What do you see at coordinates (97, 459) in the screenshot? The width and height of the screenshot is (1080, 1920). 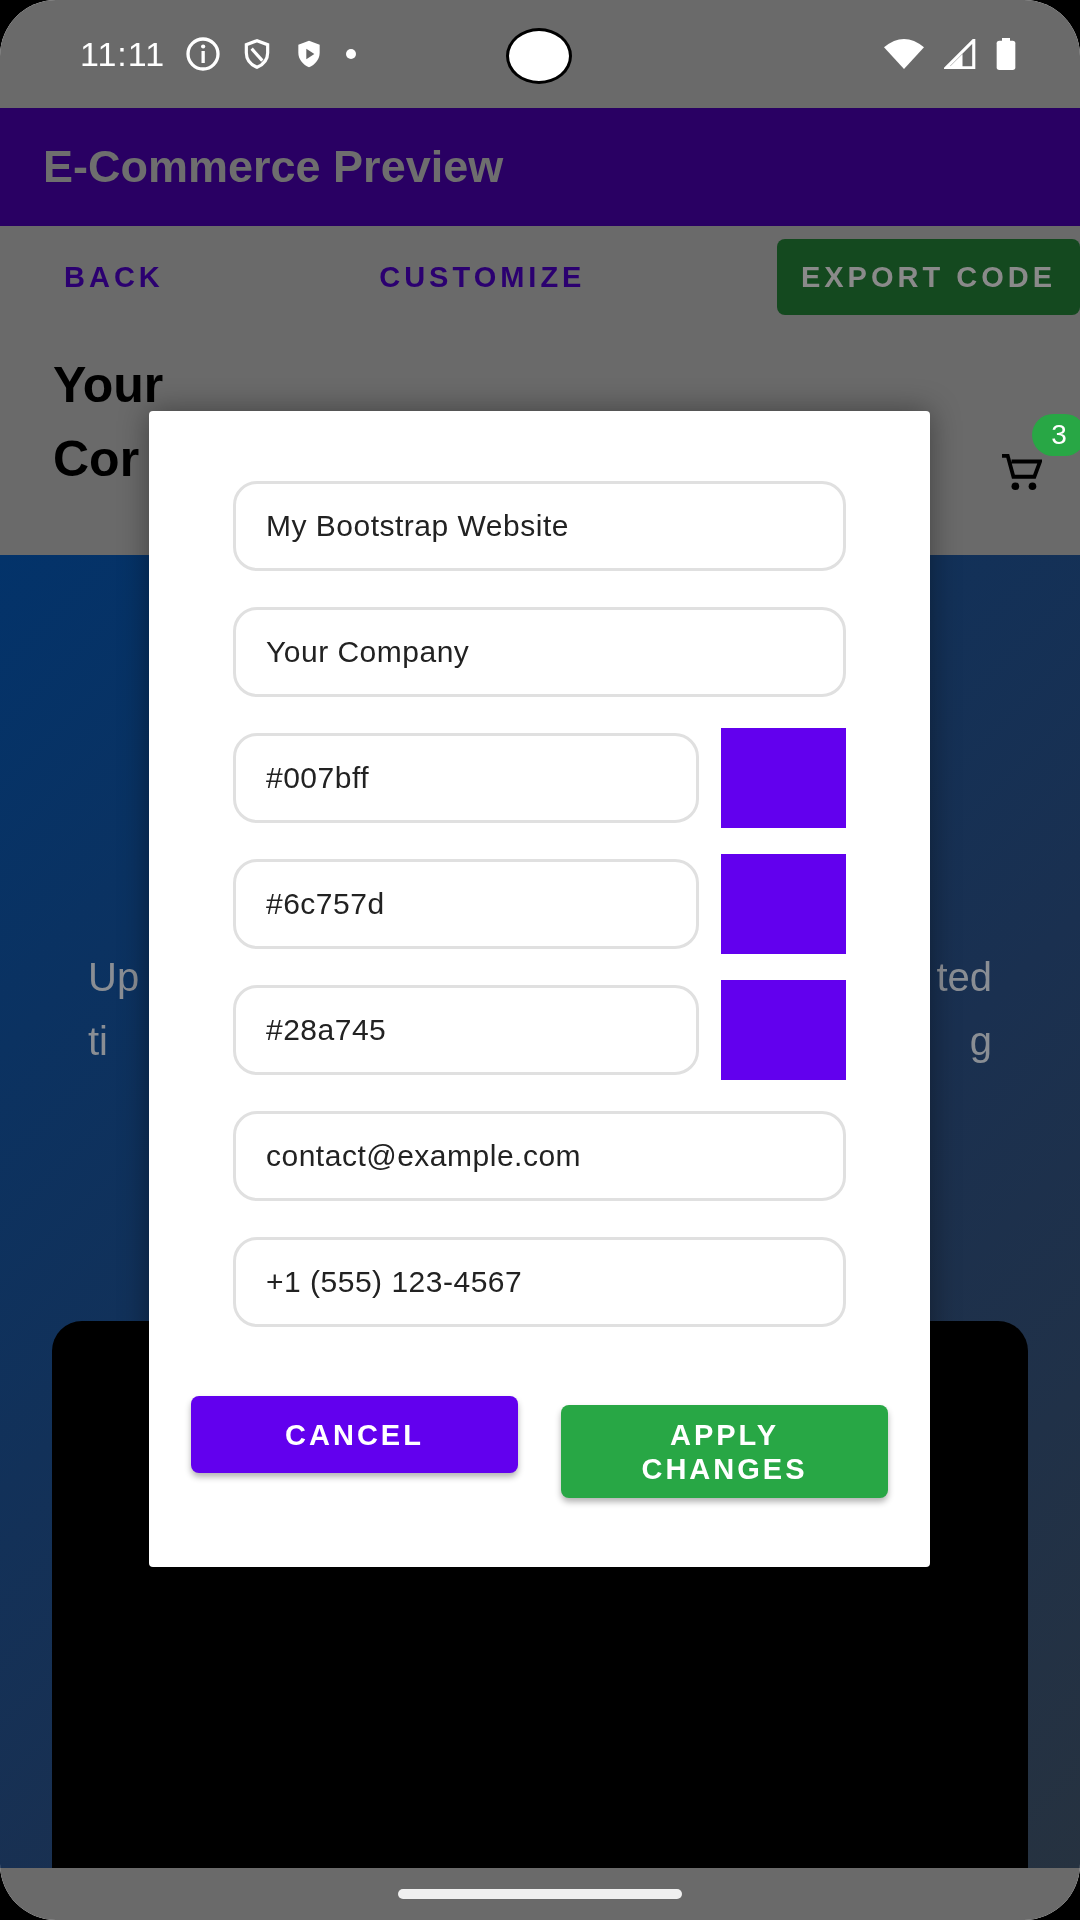 I see `page-title: Cor` at bounding box center [97, 459].